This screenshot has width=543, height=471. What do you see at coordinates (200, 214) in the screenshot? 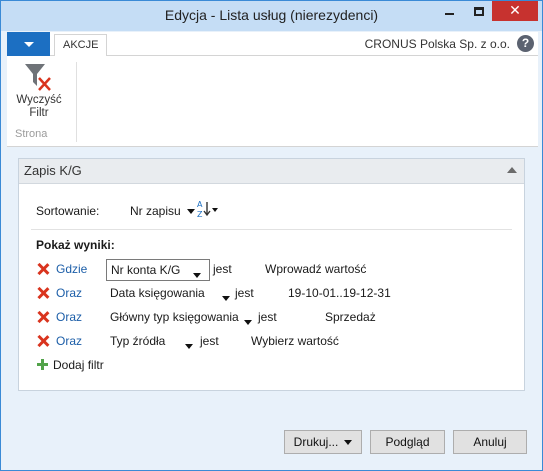
I see `svg-text: Z` at bounding box center [200, 214].